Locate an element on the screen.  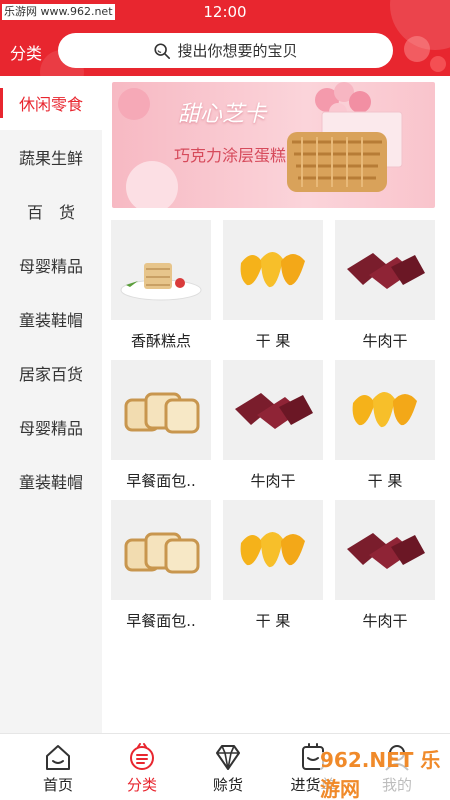
sidebar-item-label: 休闲零食 is located at coordinates (50, 104).